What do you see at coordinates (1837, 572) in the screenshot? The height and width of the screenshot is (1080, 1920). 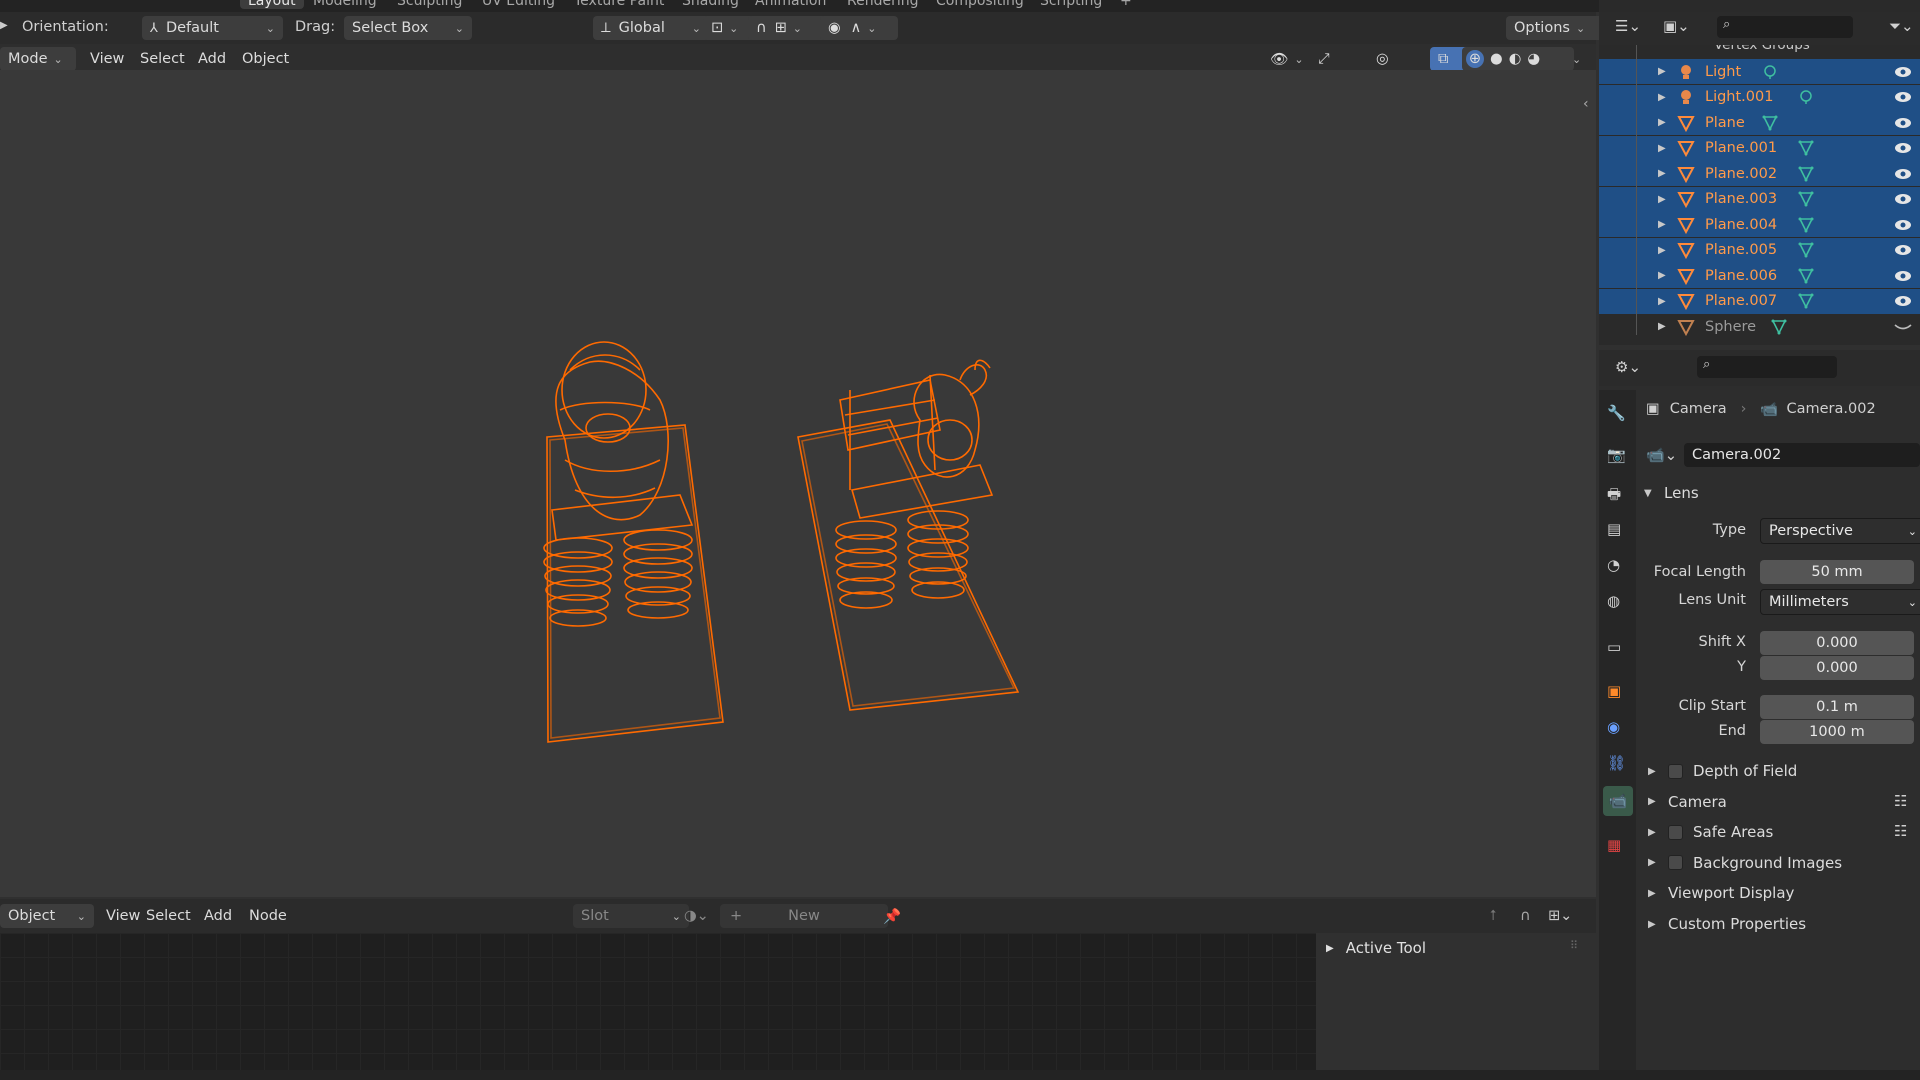 I see `focal-length-field: 50 mm` at bounding box center [1837, 572].